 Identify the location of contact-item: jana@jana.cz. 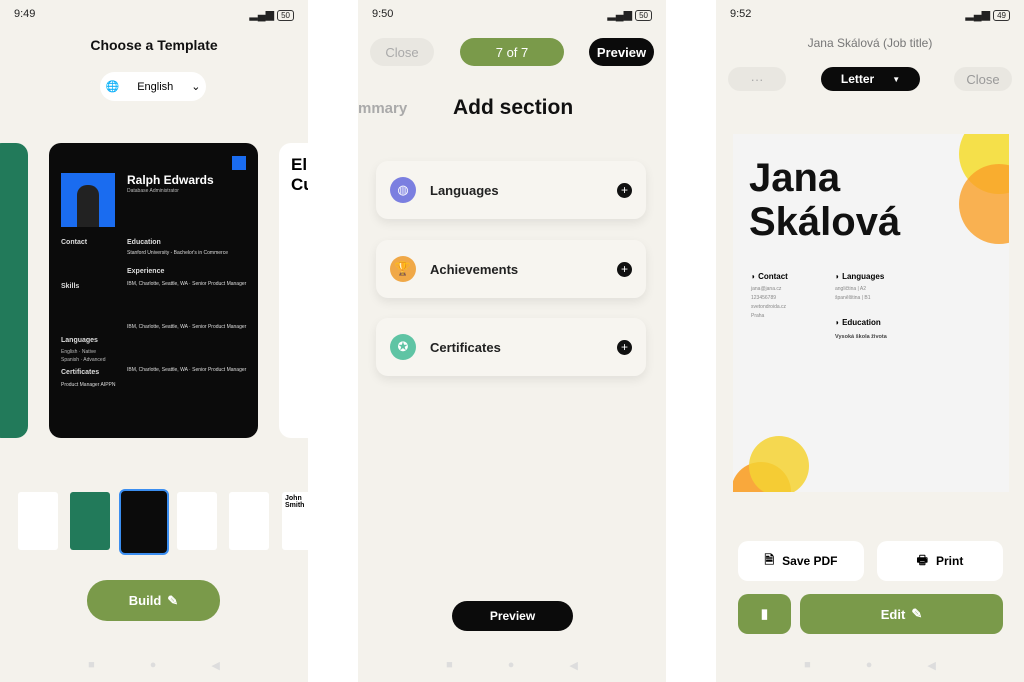
(766, 289).